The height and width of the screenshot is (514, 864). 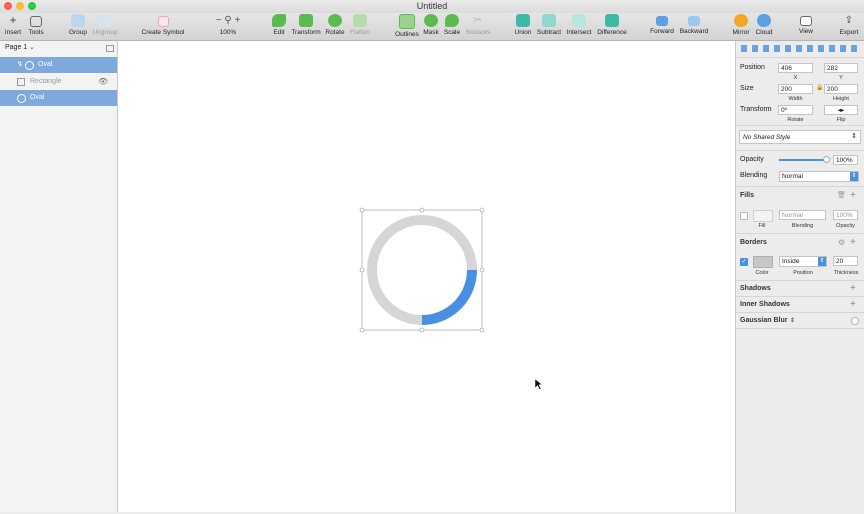 What do you see at coordinates (58, 49) in the screenshot?
I see `page-selector: Page 1 ⌄` at bounding box center [58, 49].